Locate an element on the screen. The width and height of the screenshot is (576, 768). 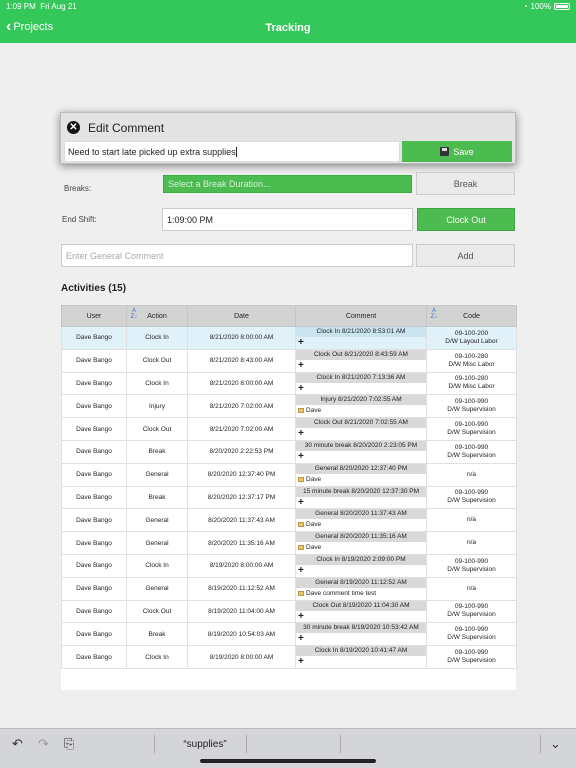
cell-comment: General 8/20/2020 11:35:16 AM Dave is located at coordinates (361, 543).